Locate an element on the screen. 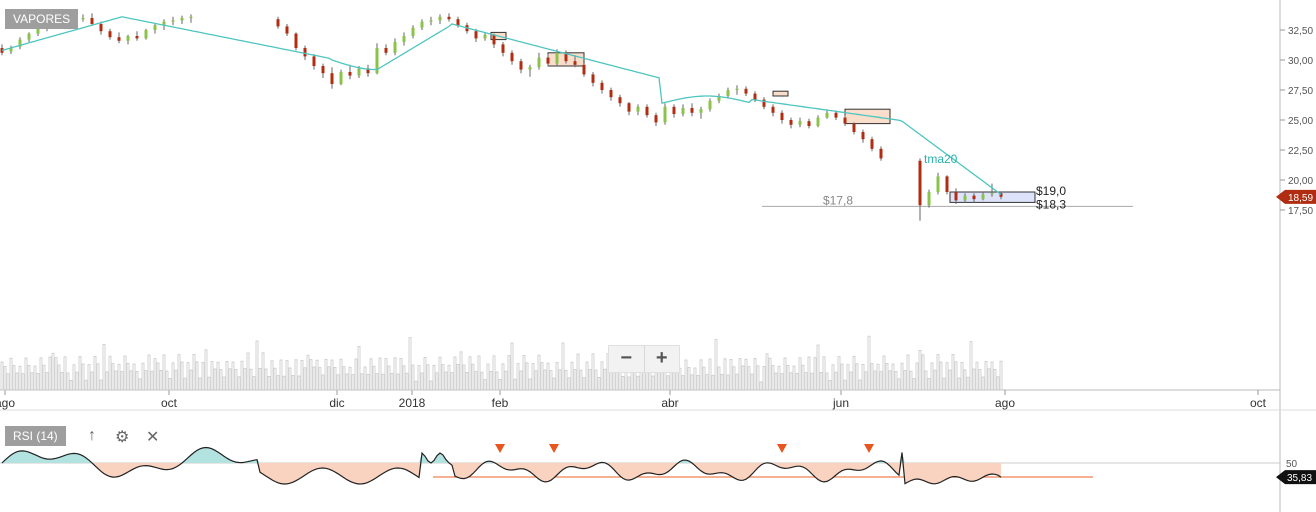  tma20-label: tma20 is located at coordinates (941, 159).